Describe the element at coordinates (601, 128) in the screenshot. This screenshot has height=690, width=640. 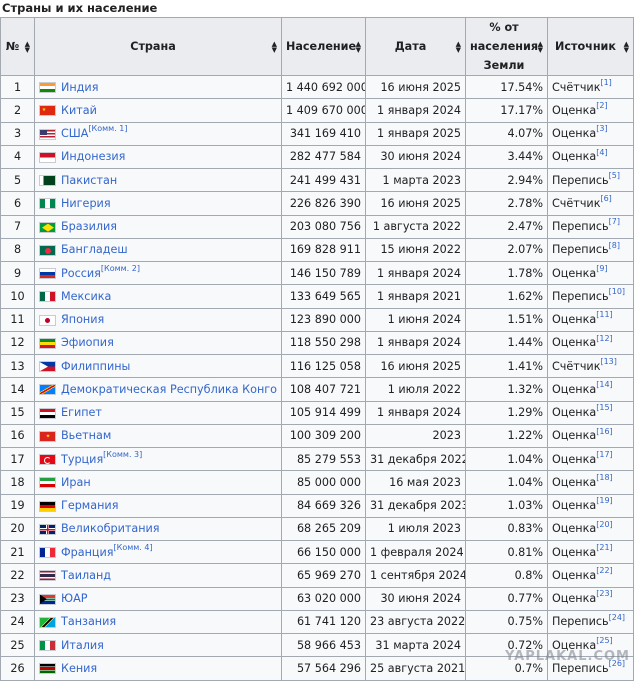
I see `reference-link: [3]` at that location.